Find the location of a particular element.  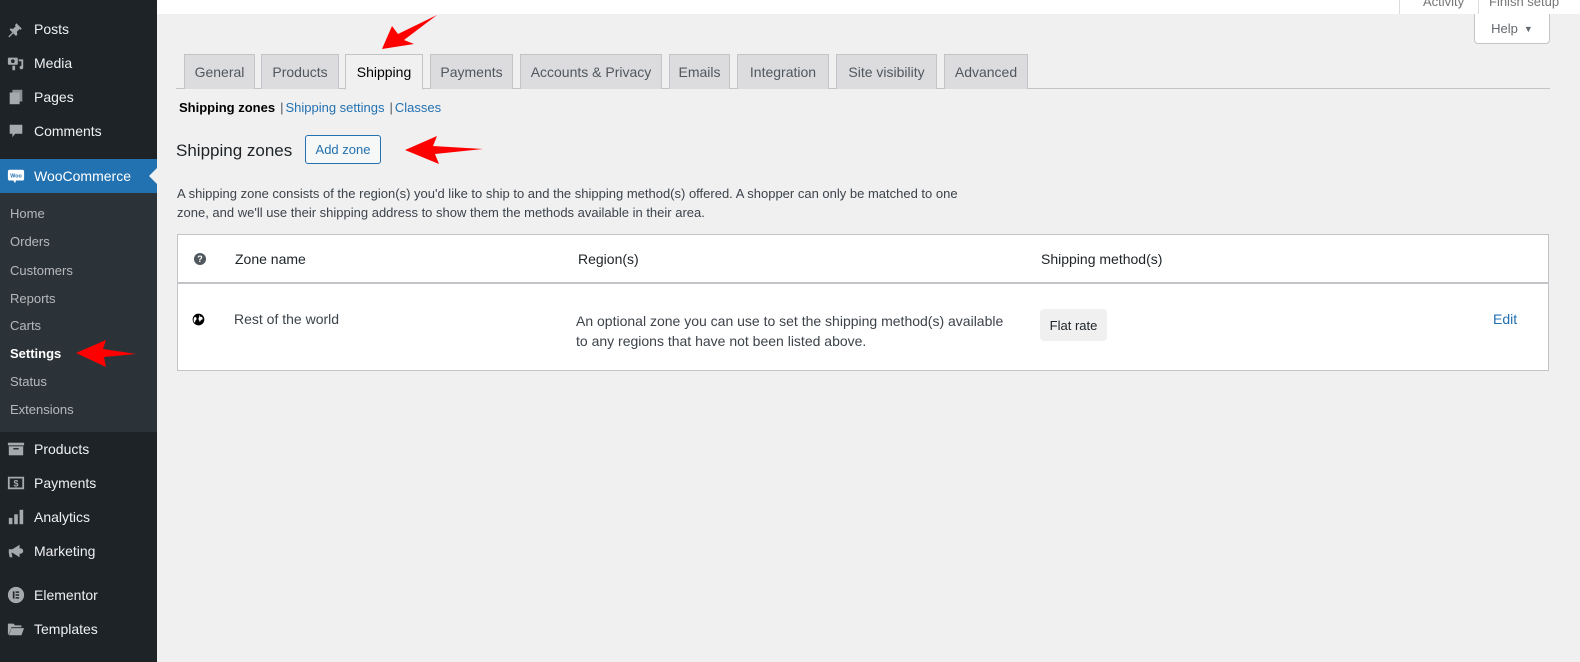

sidebar-item-analytics: Analytics is located at coordinates (78, 517).